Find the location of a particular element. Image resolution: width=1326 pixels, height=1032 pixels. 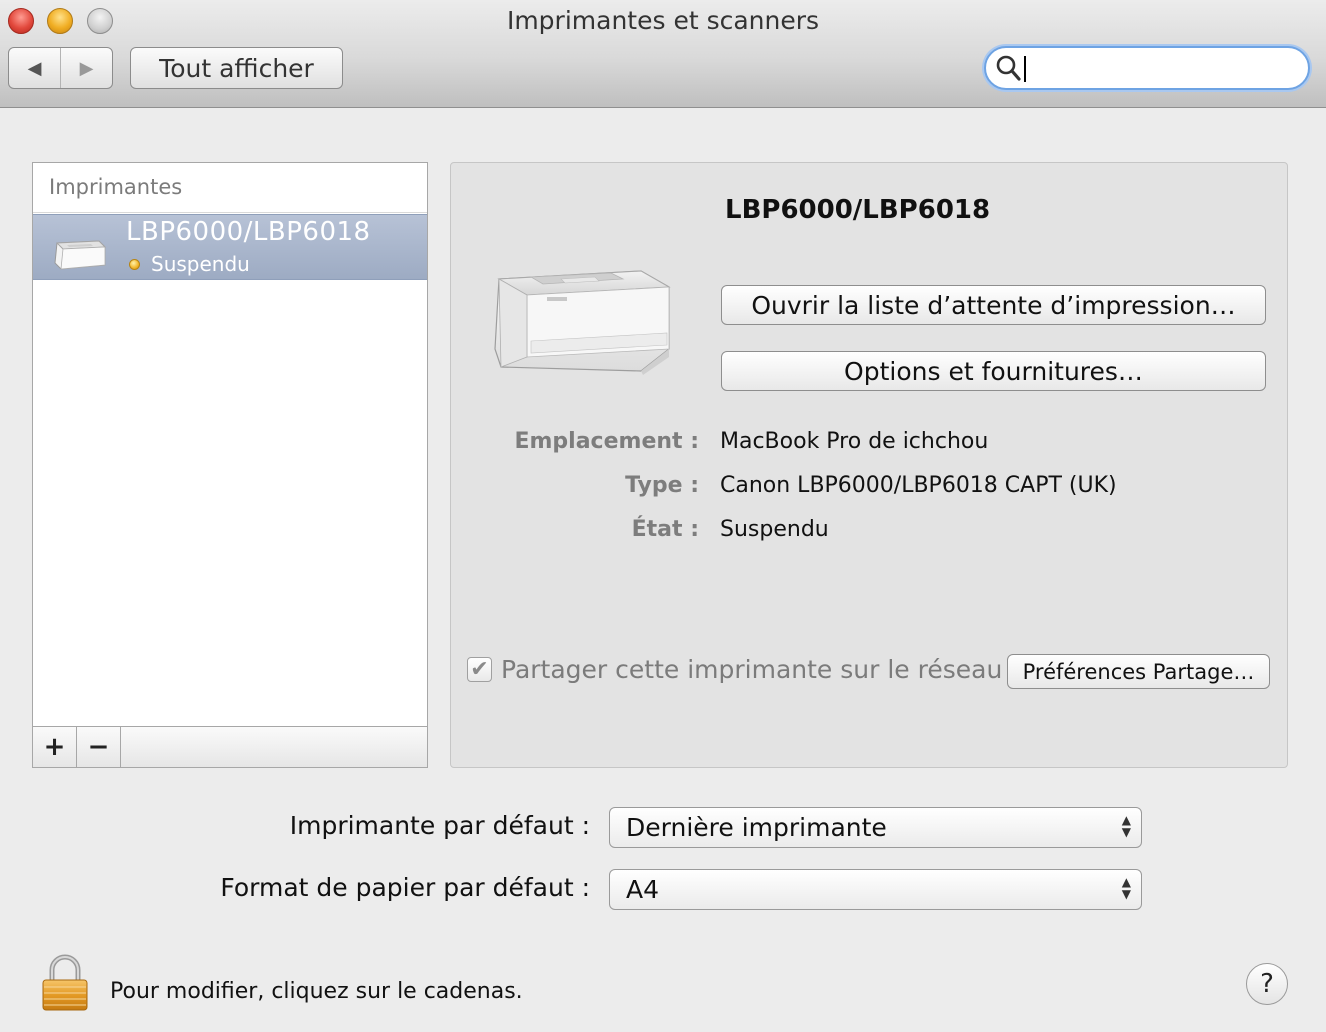

back-forward-control: ◀ ▶ is located at coordinates (60, 68).